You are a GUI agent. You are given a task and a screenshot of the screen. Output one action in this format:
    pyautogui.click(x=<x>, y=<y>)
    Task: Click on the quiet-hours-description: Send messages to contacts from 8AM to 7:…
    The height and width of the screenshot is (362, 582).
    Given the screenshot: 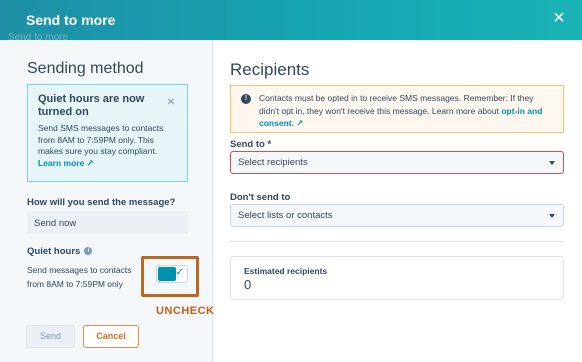 What is the action you would take?
    pyautogui.click(x=79, y=277)
    